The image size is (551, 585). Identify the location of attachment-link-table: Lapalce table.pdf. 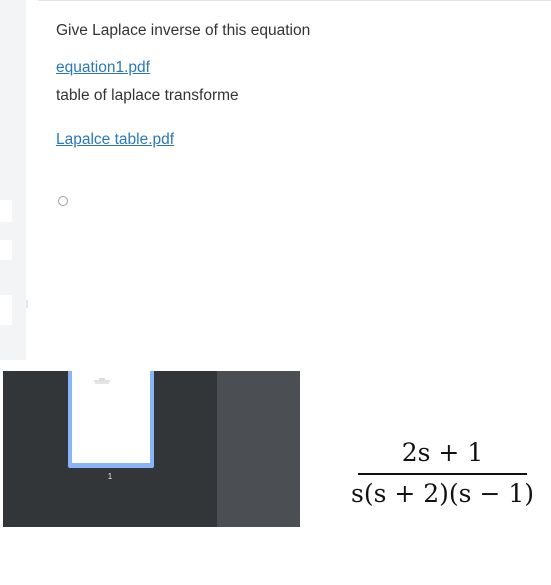
(115, 140).